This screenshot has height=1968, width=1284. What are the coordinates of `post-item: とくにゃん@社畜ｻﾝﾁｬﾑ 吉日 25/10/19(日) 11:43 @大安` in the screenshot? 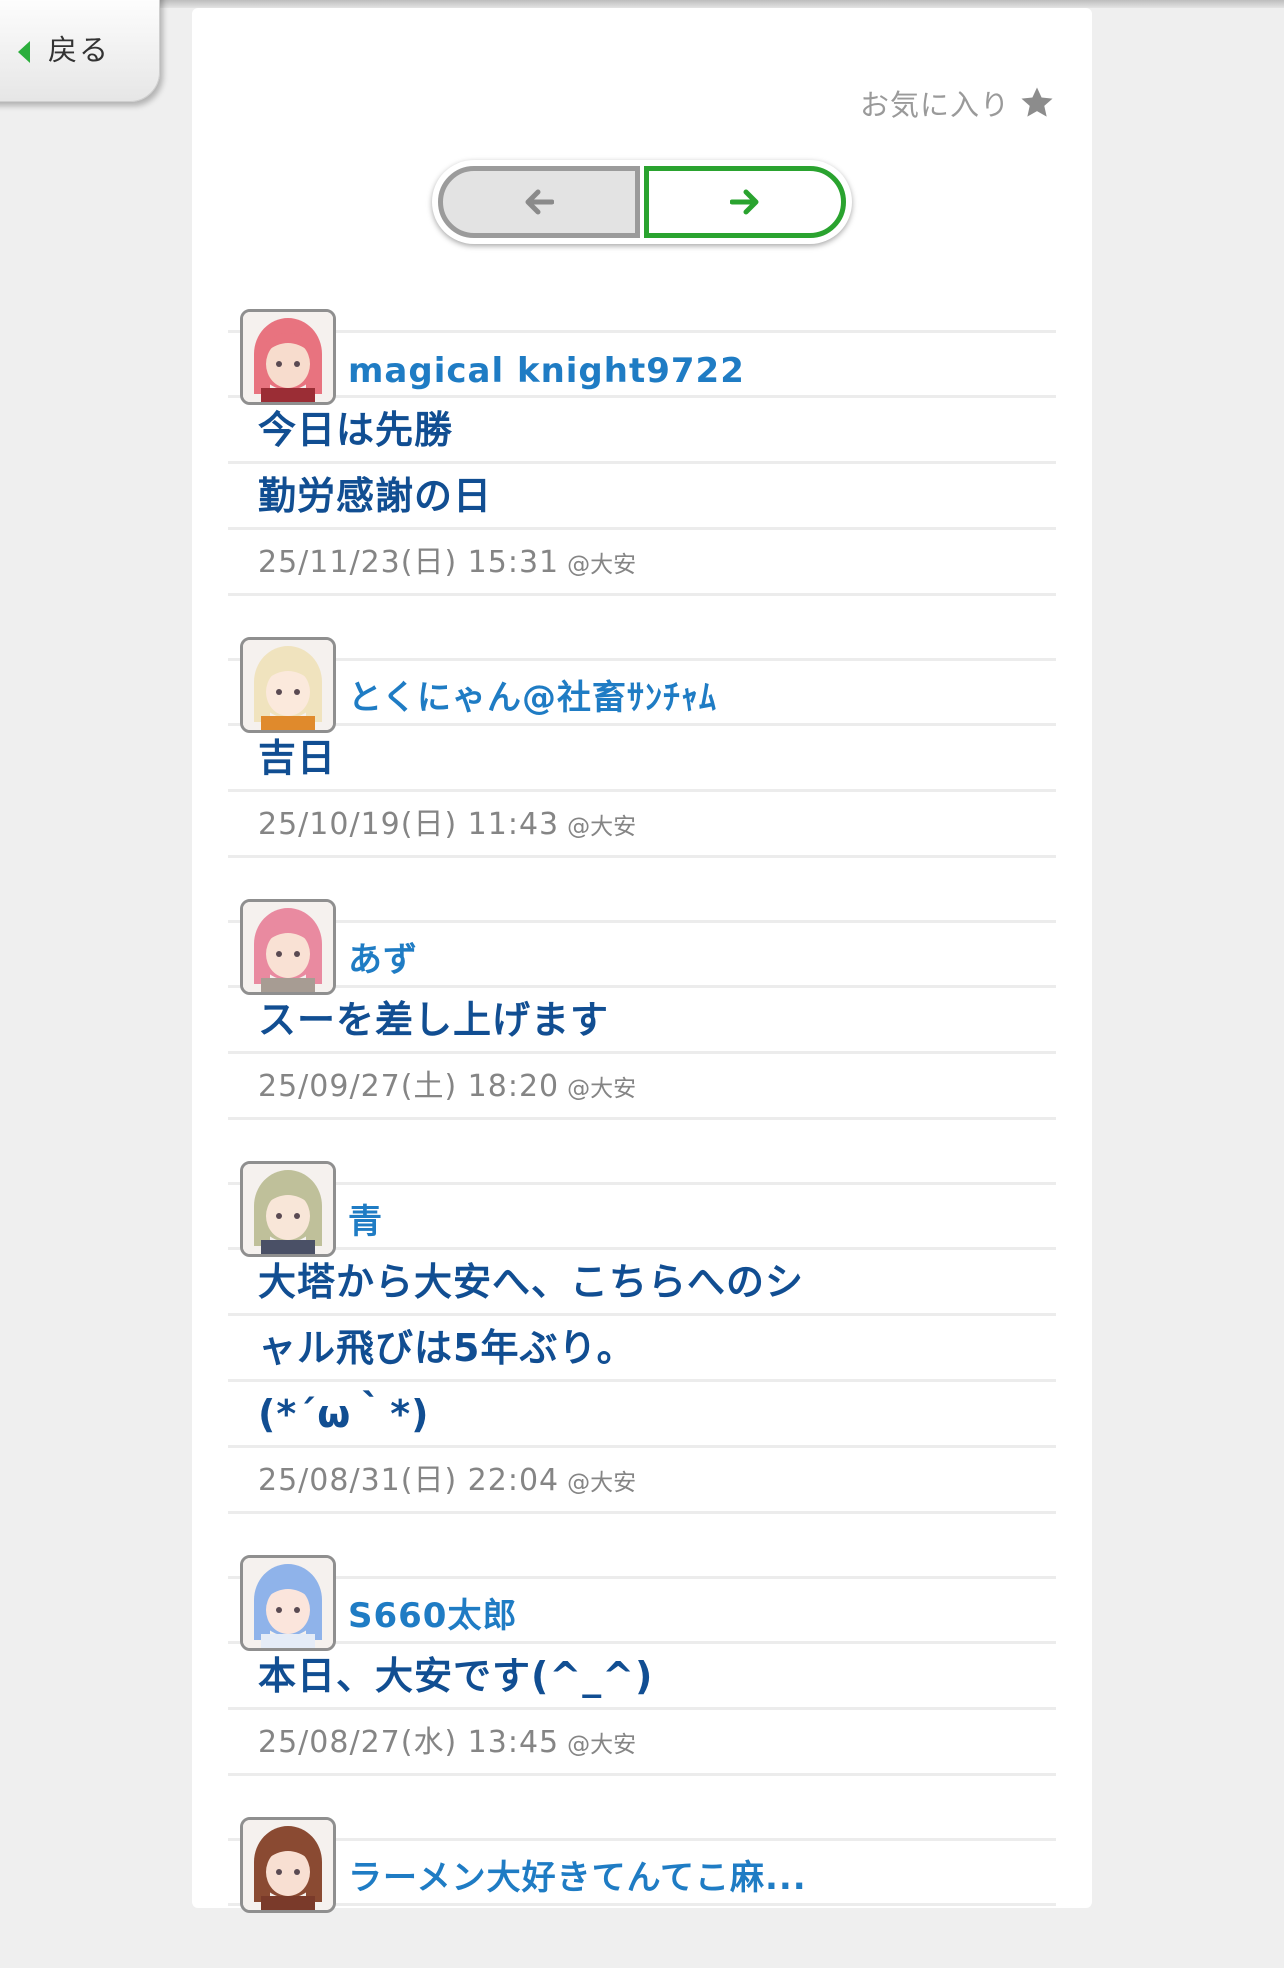 It's located at (642, 778).